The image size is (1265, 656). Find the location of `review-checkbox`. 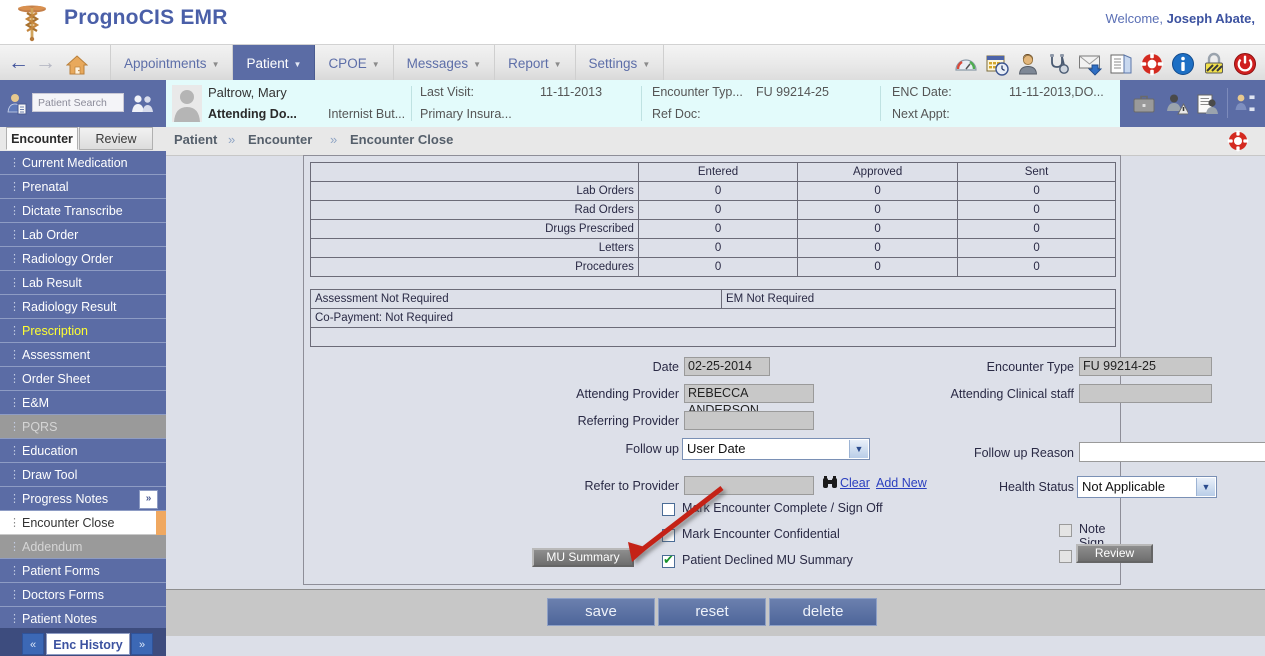

review-checkbox is located at coordinates (1065, 556).